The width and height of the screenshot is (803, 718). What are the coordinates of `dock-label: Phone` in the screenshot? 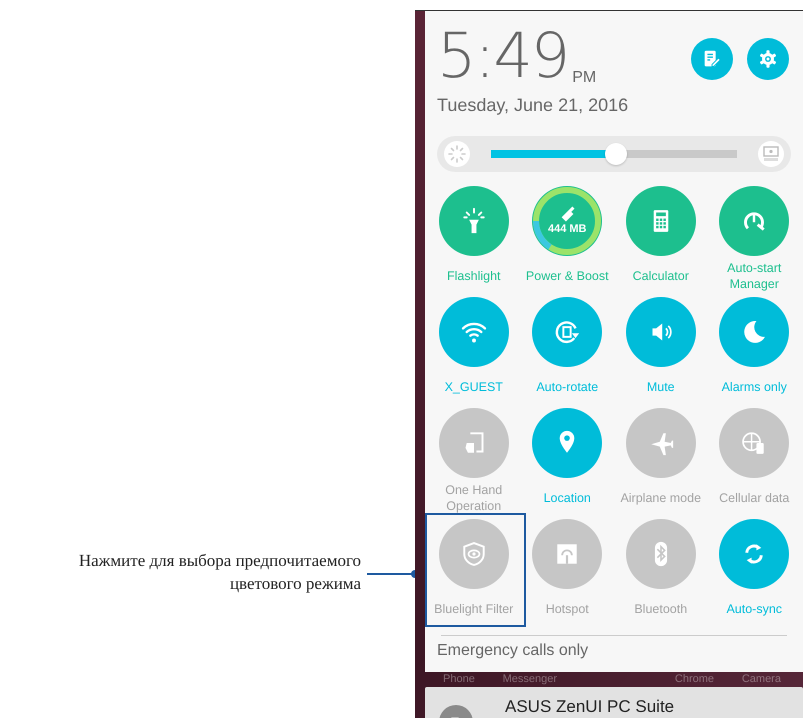 It's located at (459, 680).